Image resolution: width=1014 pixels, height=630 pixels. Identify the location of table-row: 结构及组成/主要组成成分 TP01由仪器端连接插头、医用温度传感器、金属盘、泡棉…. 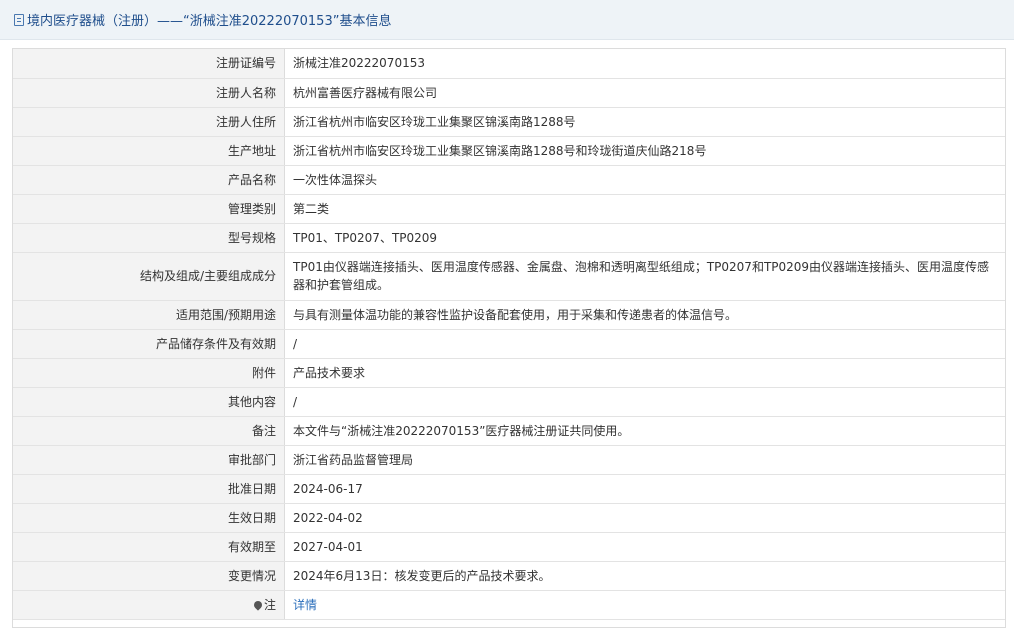
(509, 276).